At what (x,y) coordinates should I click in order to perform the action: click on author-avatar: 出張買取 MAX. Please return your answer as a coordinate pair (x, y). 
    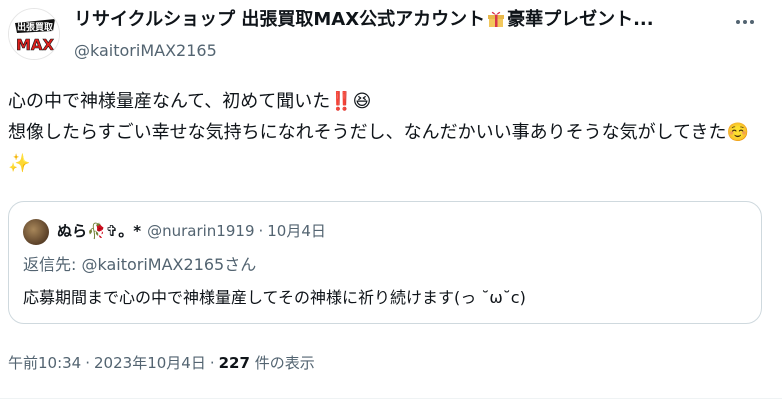
    Looking at the image, I should click on (34, 34).